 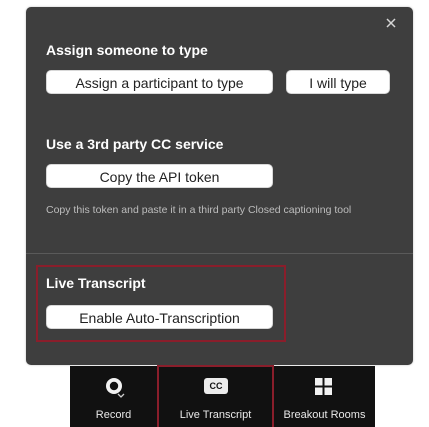 I want to click on assign-section-title: Assign someone to type, so click(x=127, y=50).